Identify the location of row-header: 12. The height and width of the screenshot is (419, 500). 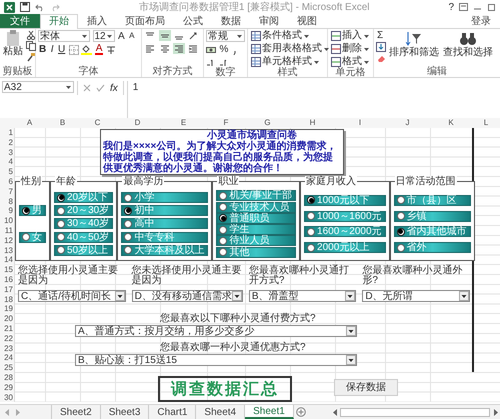
(7, 241).